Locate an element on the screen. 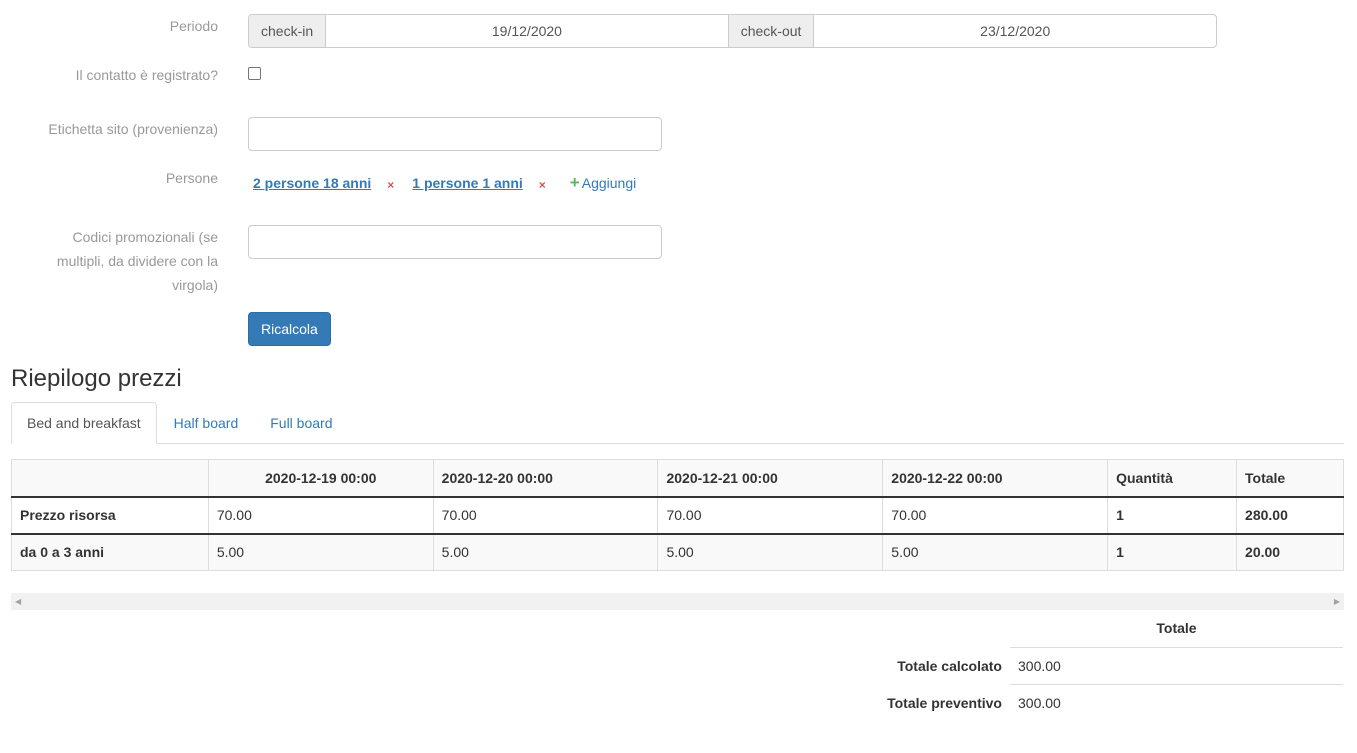 This screenshot has height=753, width=1357. promo-label-line: Codici promozionali (se is located at coordinates (145, 237).